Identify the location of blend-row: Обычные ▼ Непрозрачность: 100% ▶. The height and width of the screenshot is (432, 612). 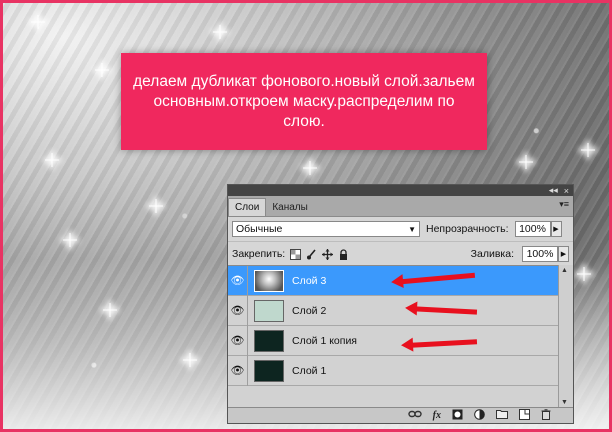
(400, 229).